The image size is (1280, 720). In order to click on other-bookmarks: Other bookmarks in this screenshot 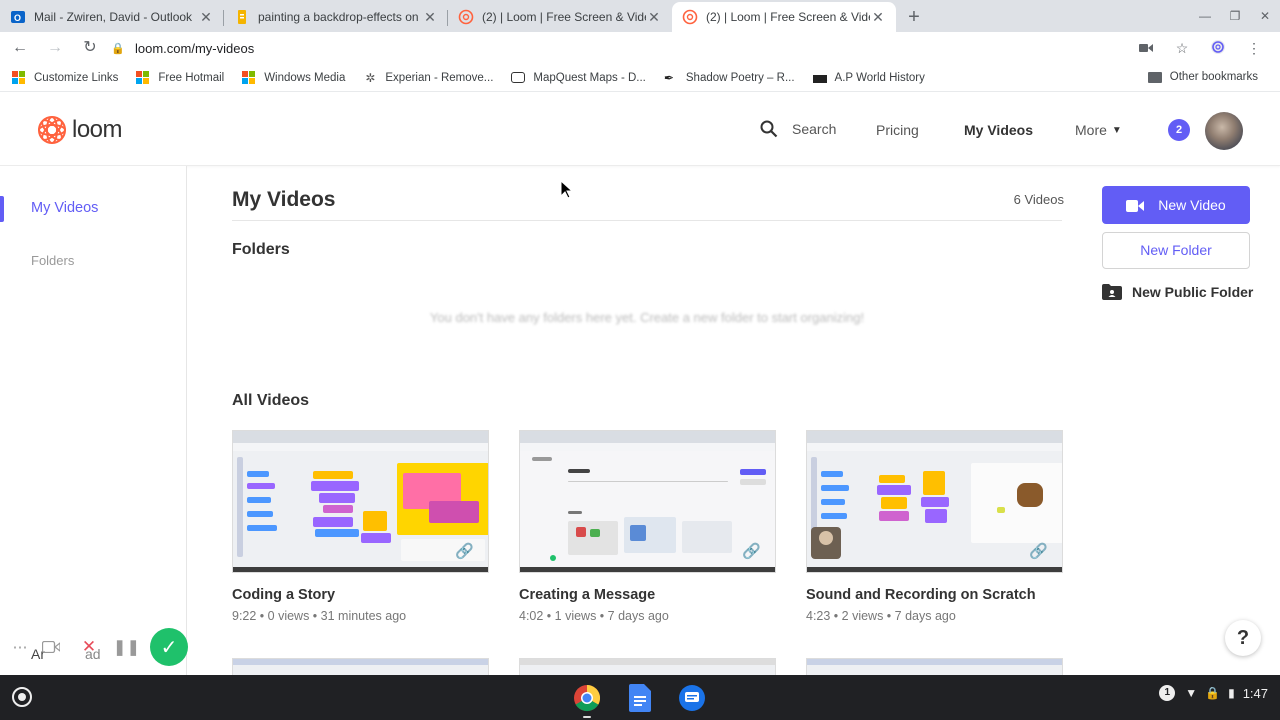, I will do `click(1202, 77)`.